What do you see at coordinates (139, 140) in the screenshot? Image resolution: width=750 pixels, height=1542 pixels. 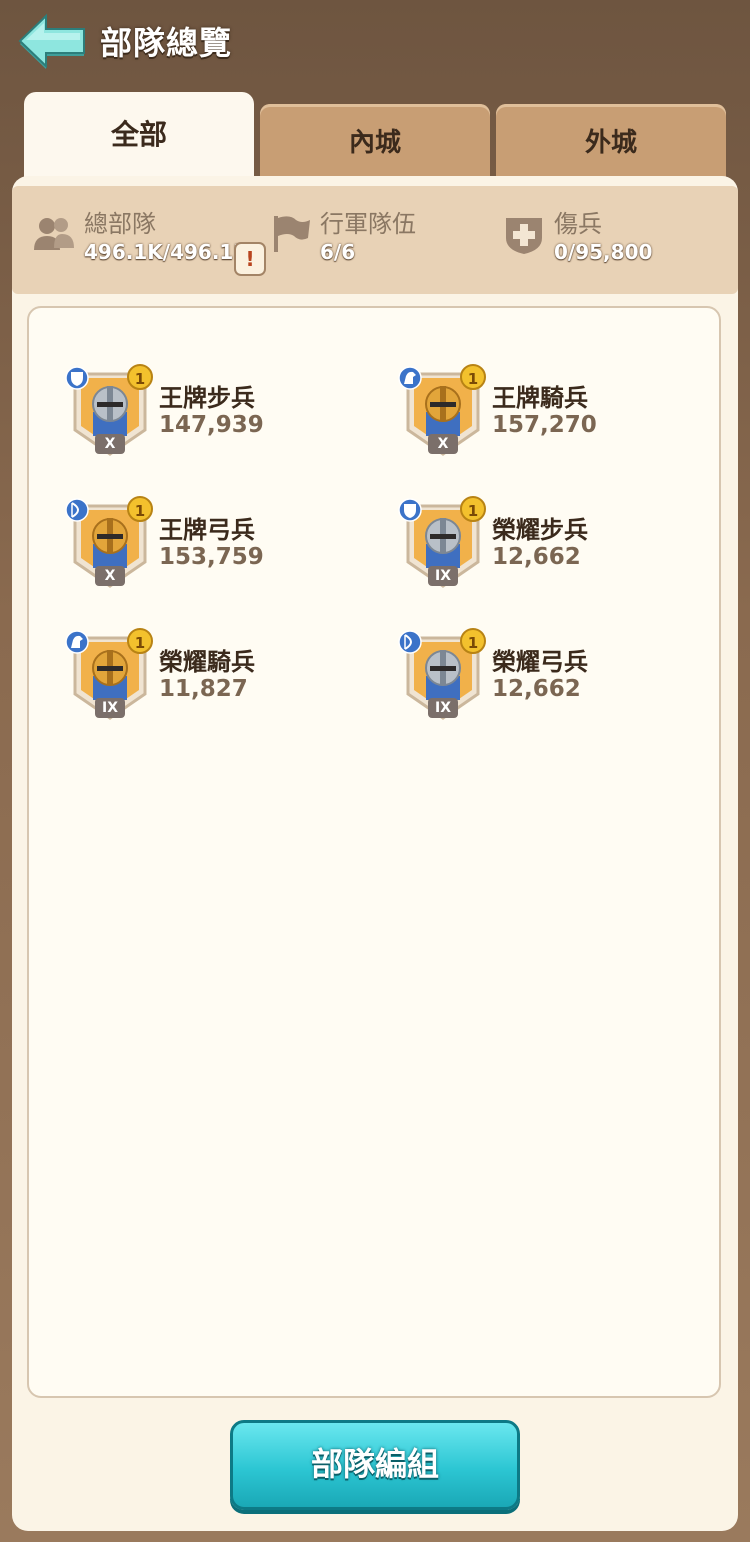 I see `tab-all: 全部` at bounding box center [139, 140].